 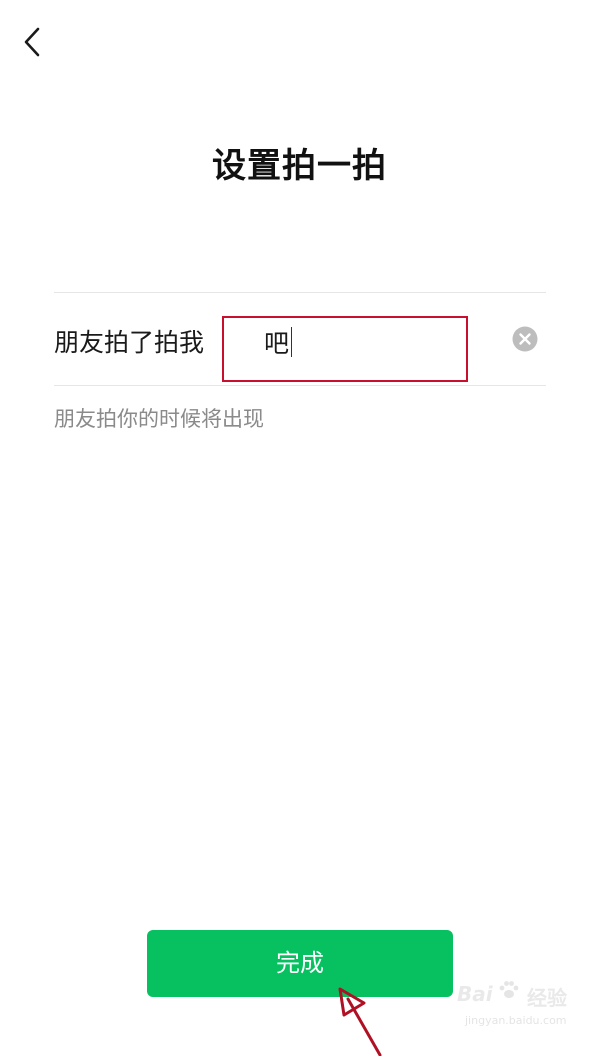 What do you see at coordinates (159, 419) in the screenshot?
I see `hint-text: 朋友拍你的时候将出现` at bounding box center [159, 419].